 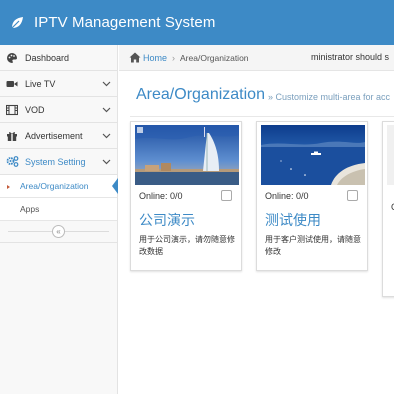 I want to click on sidebar-subitem-area-organization: Area/Organization, so click(x=59, y=186).